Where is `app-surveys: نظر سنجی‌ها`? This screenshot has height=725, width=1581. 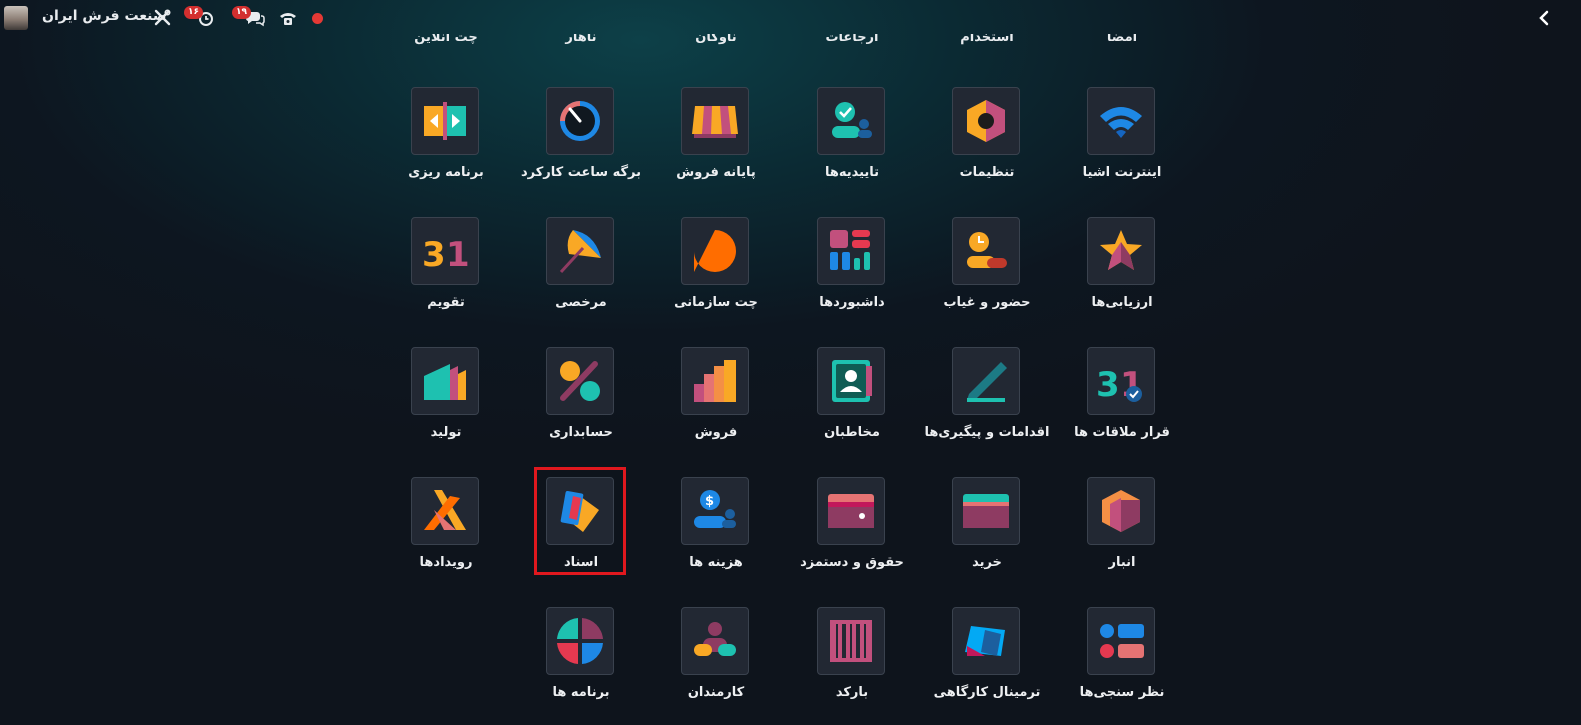
app-surveys: نظر سنجی‌ها is located at coordinates (1122, 662).